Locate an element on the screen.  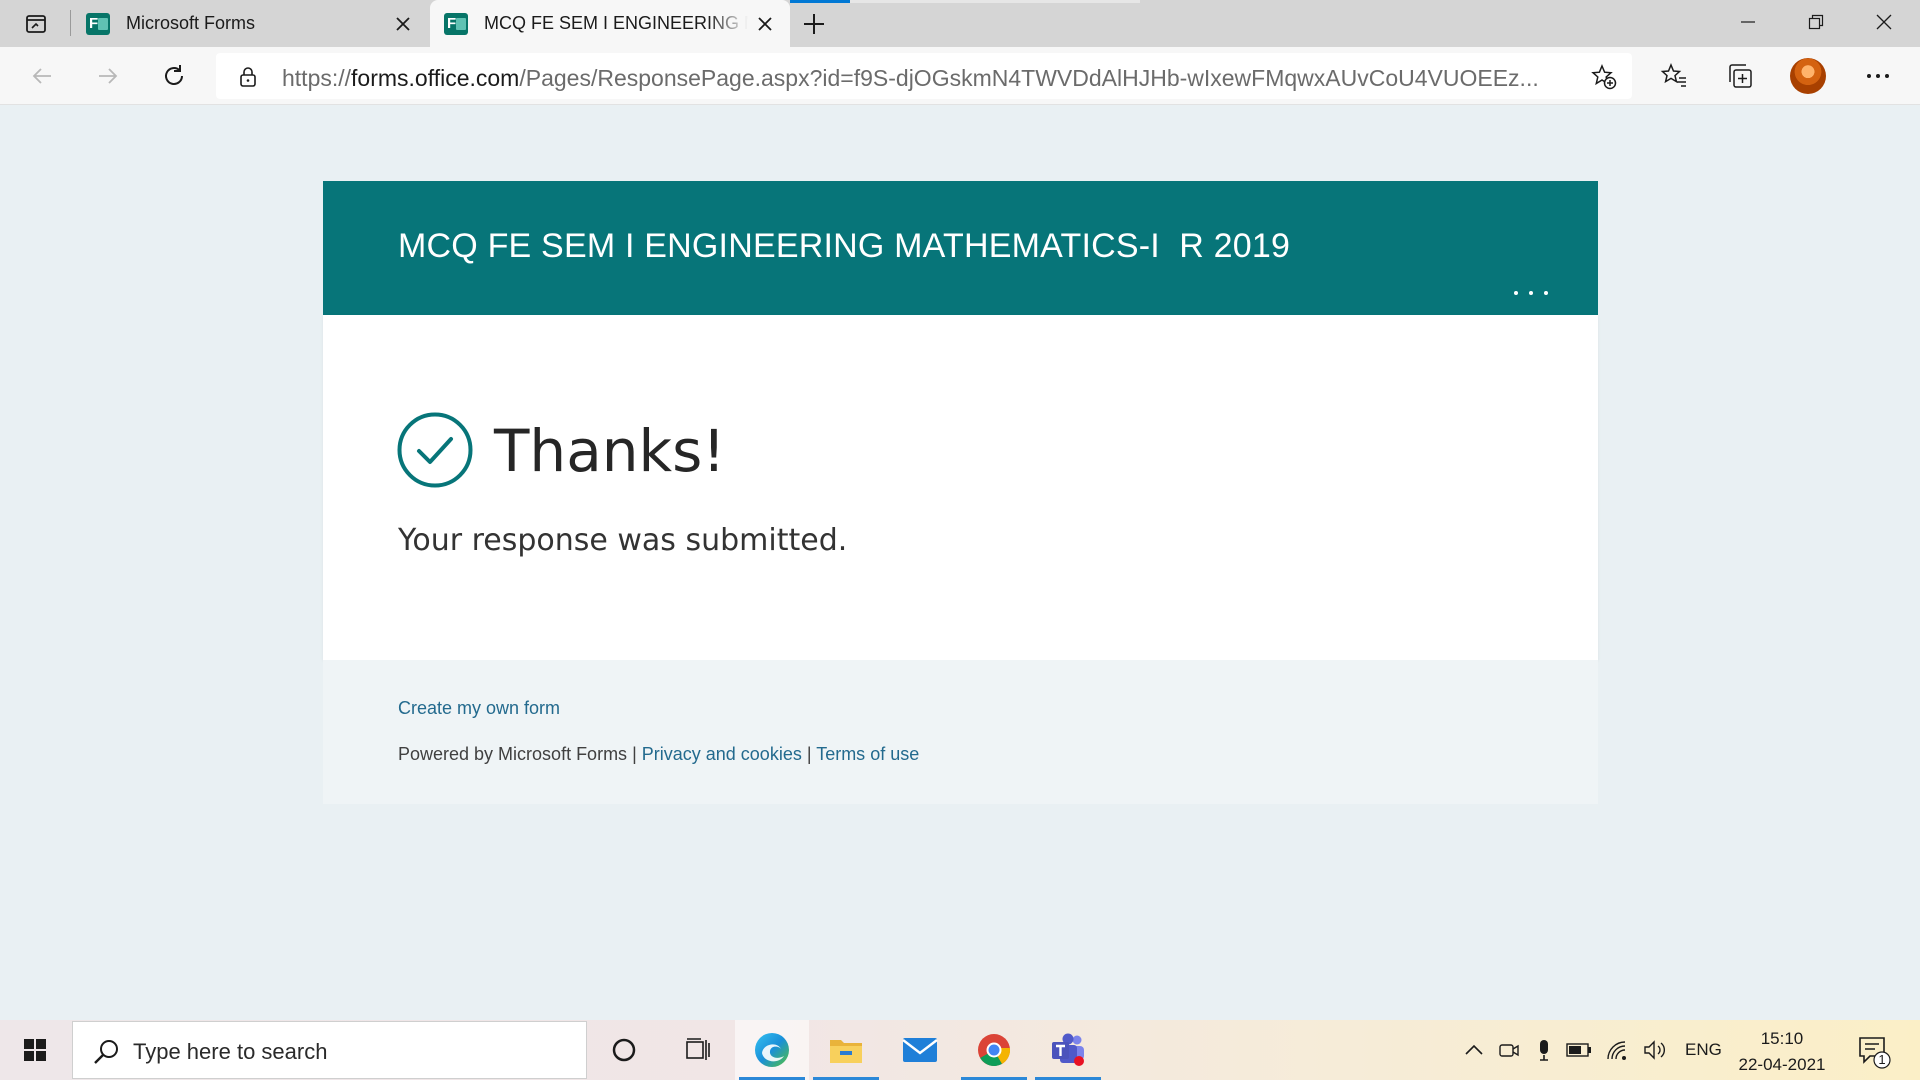
privacy-link: Privacy and cookies is located at coordinates (722, 754).